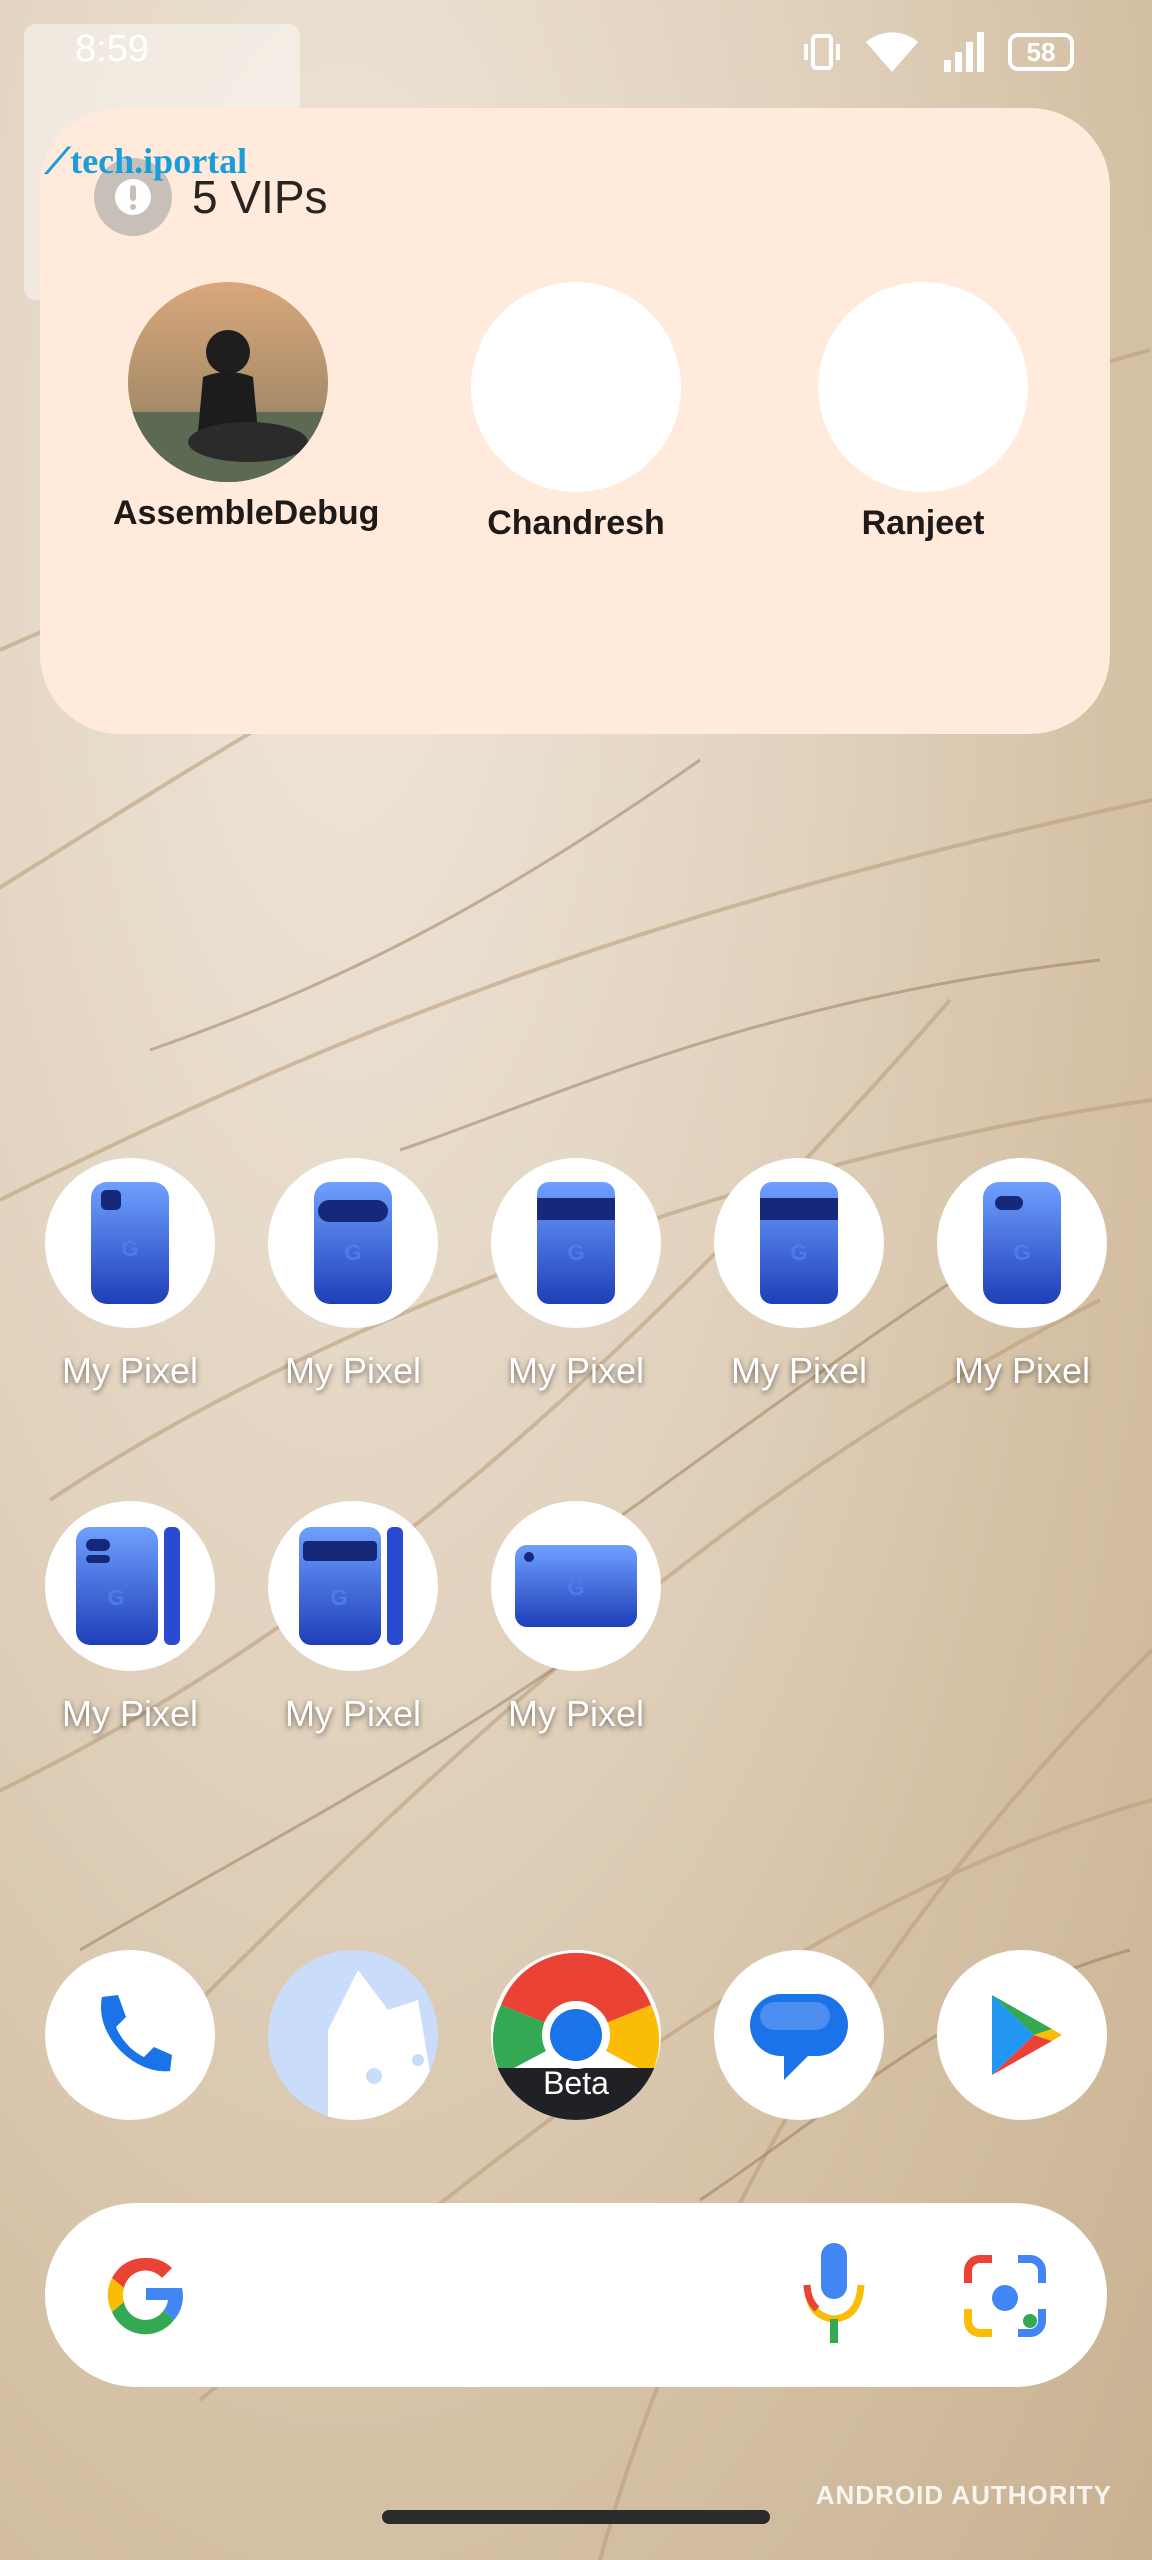 The width and height of the screenshot is (1152, 2560). What do you see at coordinates (383, 2045) in the screenshot?
I see `files-icon` at bounding box center [383, 2045].